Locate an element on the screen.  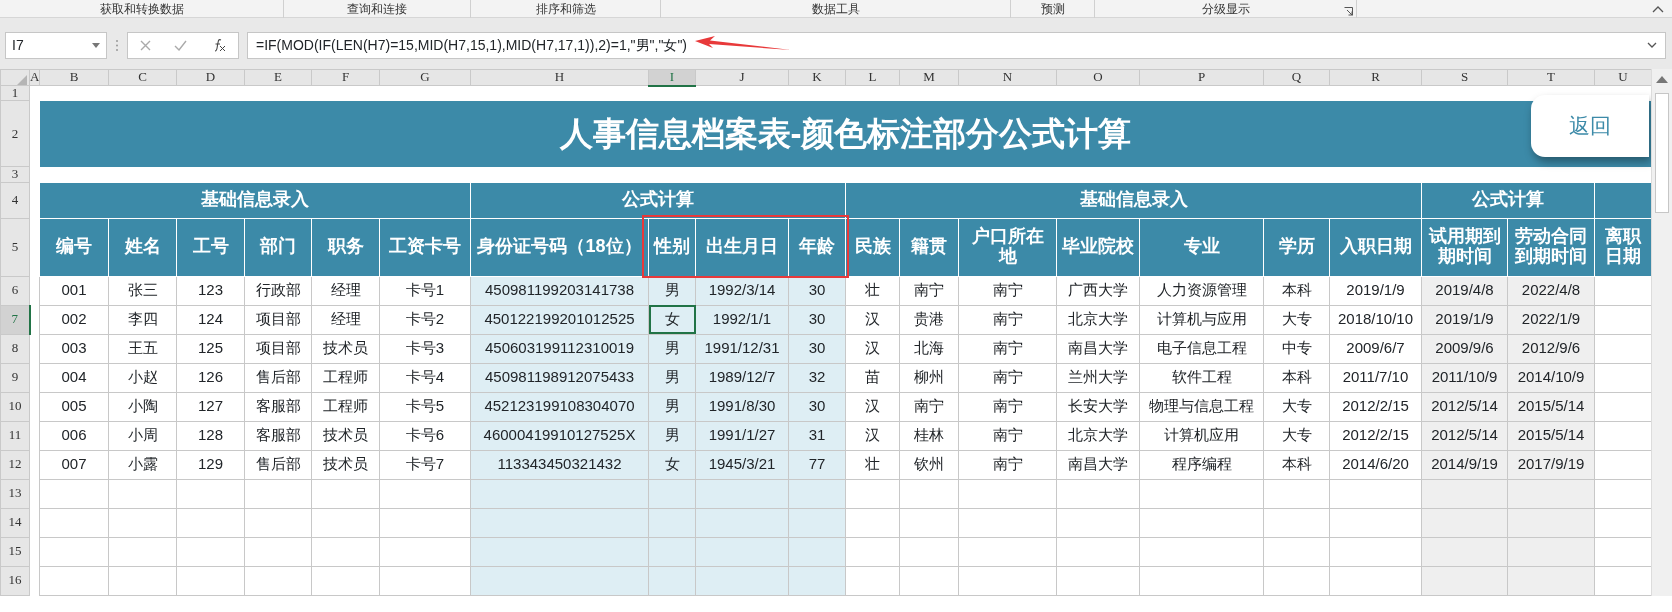
row-number: 9 is located at coordinates (15, 378).